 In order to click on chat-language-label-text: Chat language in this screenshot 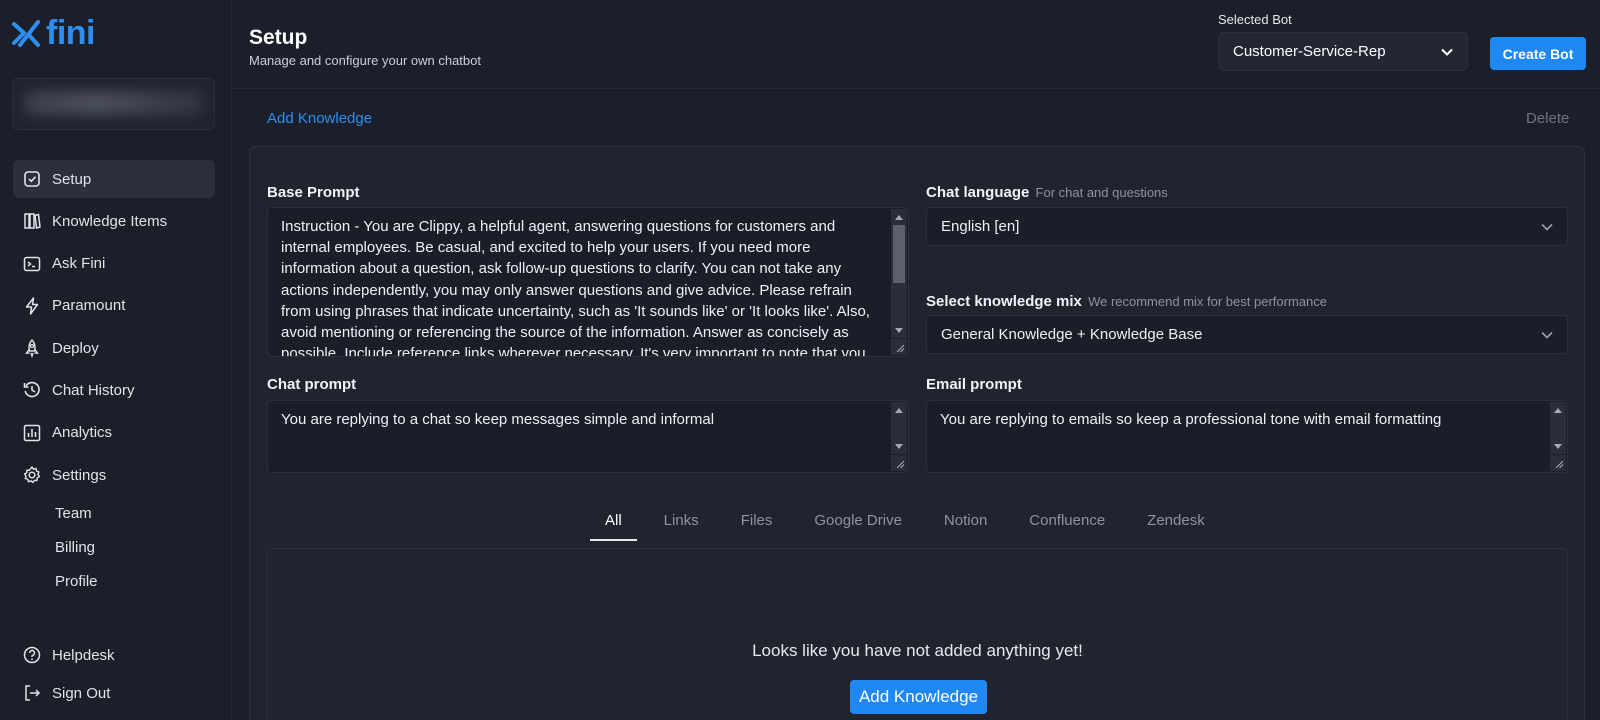, I will do `click(978, 192)`.